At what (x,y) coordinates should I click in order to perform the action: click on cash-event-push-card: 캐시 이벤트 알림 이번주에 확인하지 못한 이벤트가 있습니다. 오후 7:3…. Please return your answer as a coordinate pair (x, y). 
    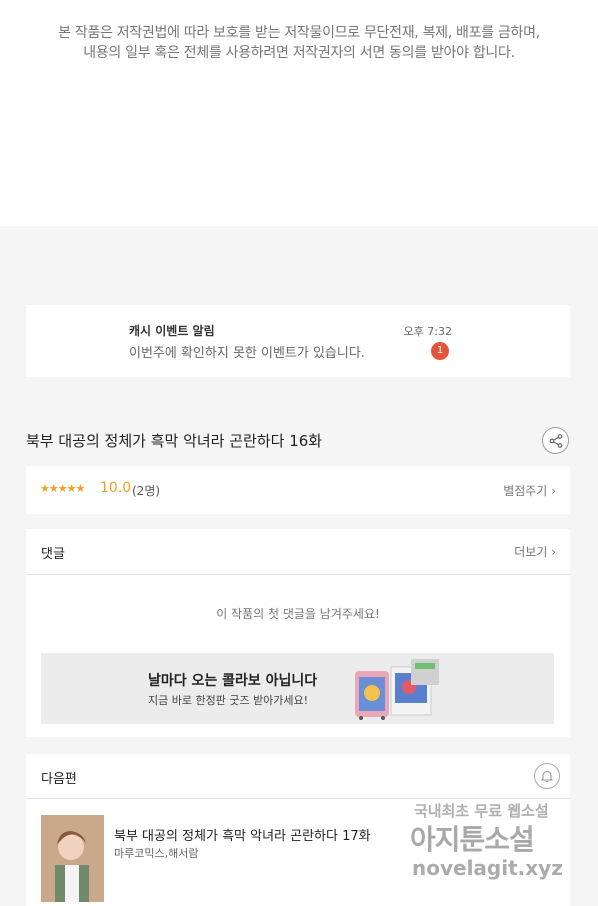
    Looking at the image, I should click on (298, 341).